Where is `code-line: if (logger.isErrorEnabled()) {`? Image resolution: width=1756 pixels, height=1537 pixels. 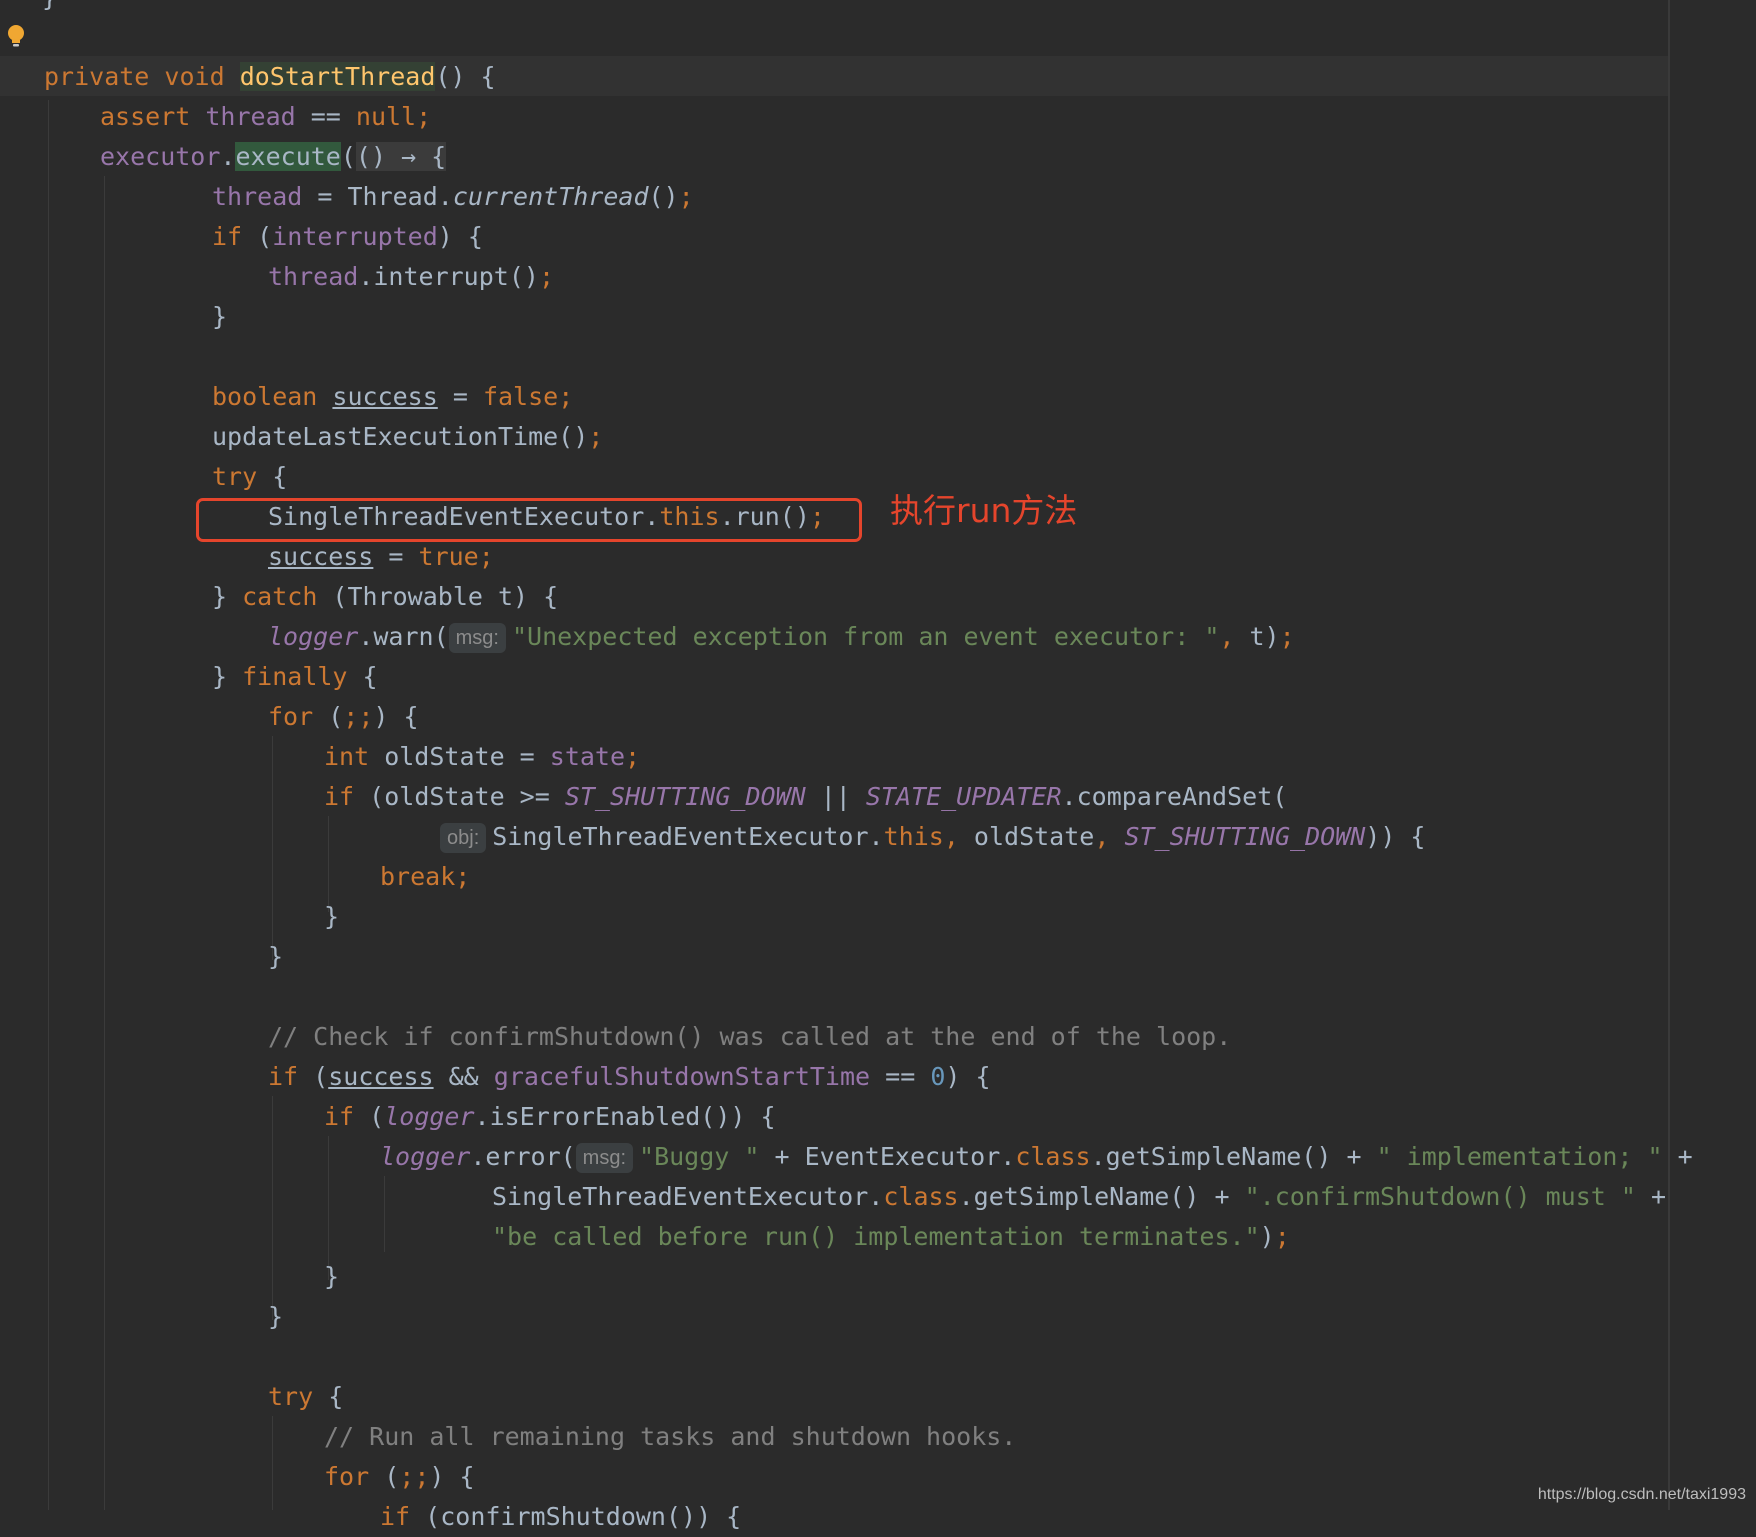
code-line: if (logger.isErrorEnabled()) { is located at coordinates (550, 1116).